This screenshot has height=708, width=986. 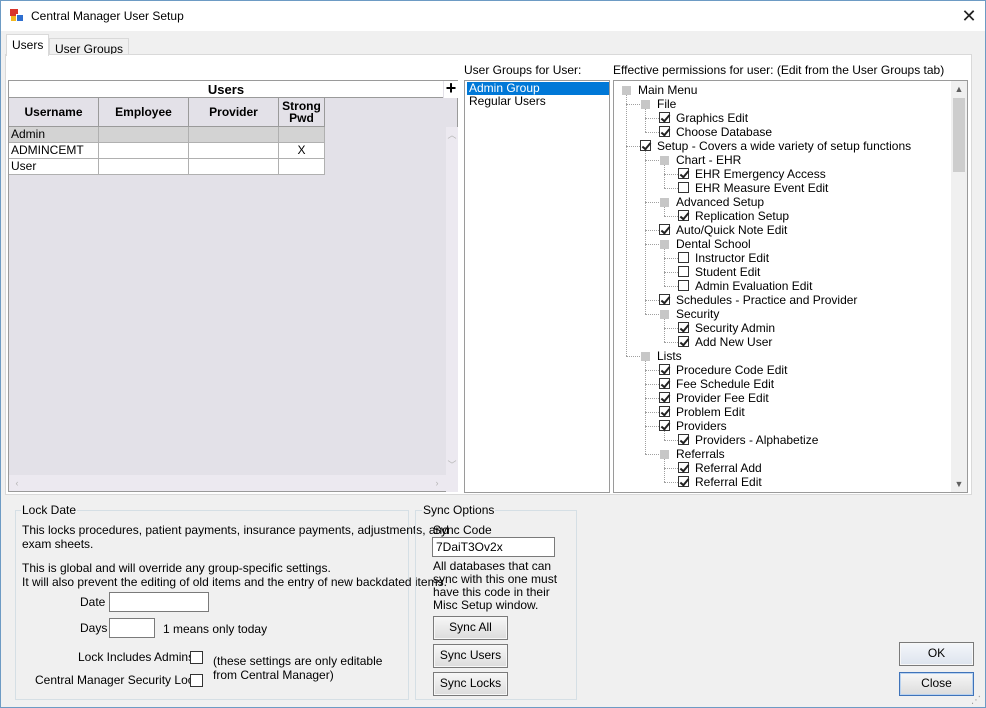 I want to click on permission-node: Graphics Edit, so click(x=703, y=118).